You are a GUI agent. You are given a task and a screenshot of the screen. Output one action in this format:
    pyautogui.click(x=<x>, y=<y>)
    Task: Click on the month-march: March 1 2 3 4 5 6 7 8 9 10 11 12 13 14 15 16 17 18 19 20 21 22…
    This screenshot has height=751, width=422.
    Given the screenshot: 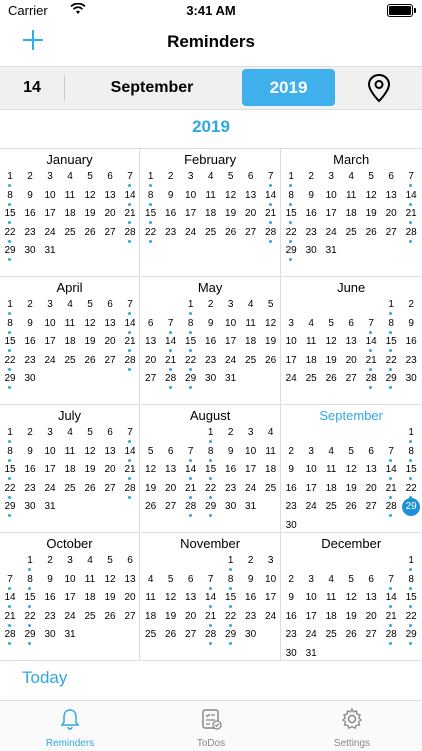 What is the action you would take?
    pyautogui.click(x=351, y=213)
    